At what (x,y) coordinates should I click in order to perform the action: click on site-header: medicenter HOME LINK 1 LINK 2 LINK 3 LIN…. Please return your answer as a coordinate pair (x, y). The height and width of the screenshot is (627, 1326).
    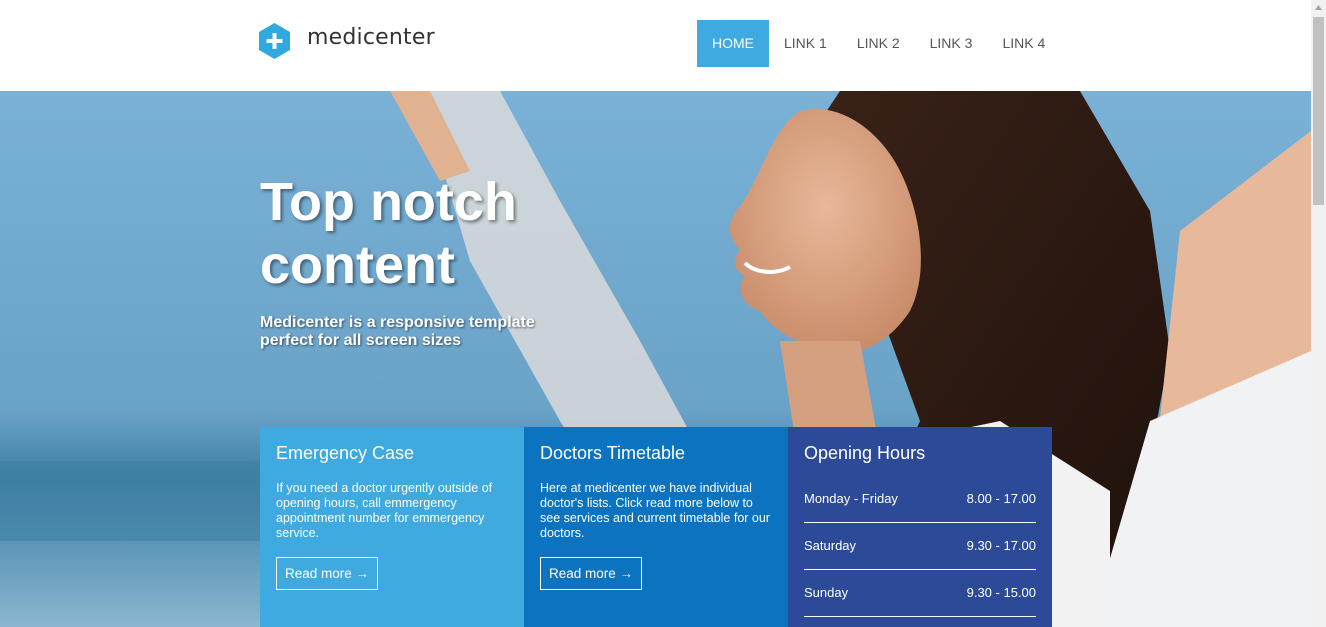
    Looking at the image, I should click on (655, 45).